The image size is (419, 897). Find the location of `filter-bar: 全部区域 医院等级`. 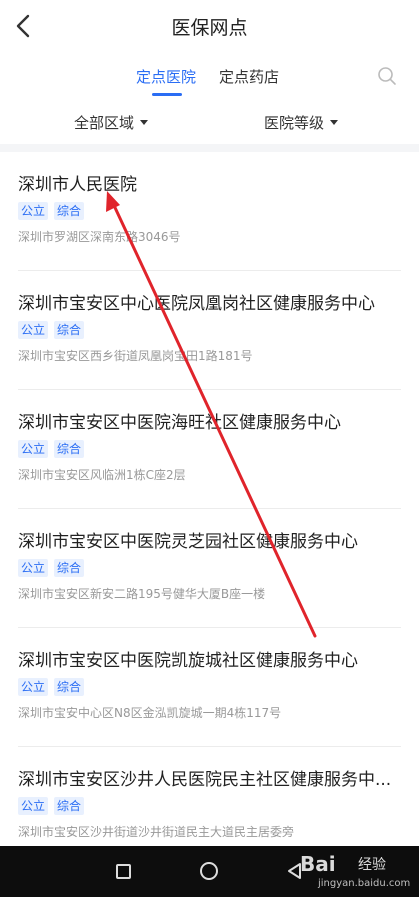

filter-bar: 全部区域 医院等级 is located at coordinates (209, 126).